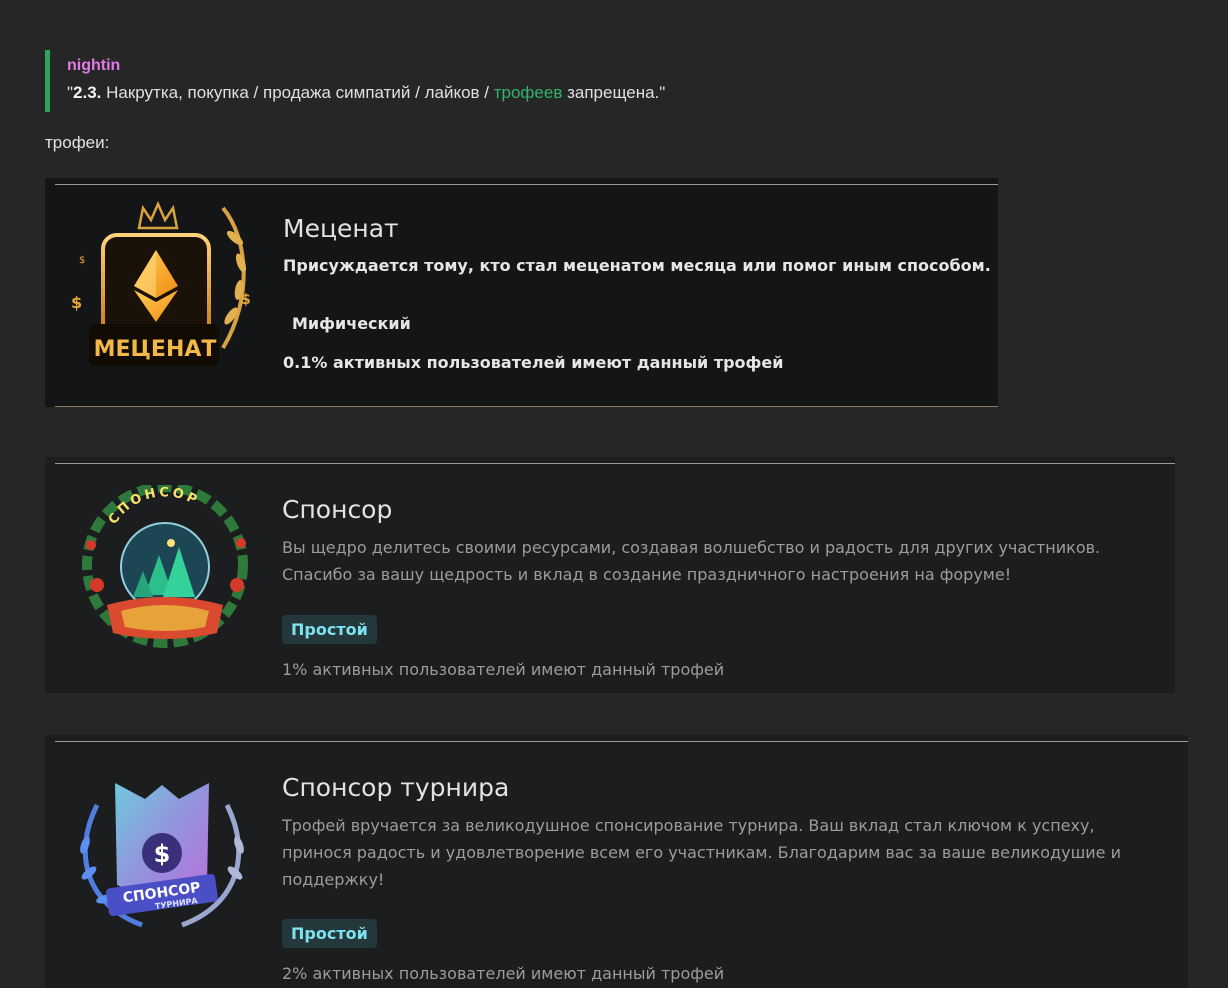  What do you see at coordinates (341, 228) in the screenshot?
I see `trophy-title: Меценат` at bounding box center [341, 228].